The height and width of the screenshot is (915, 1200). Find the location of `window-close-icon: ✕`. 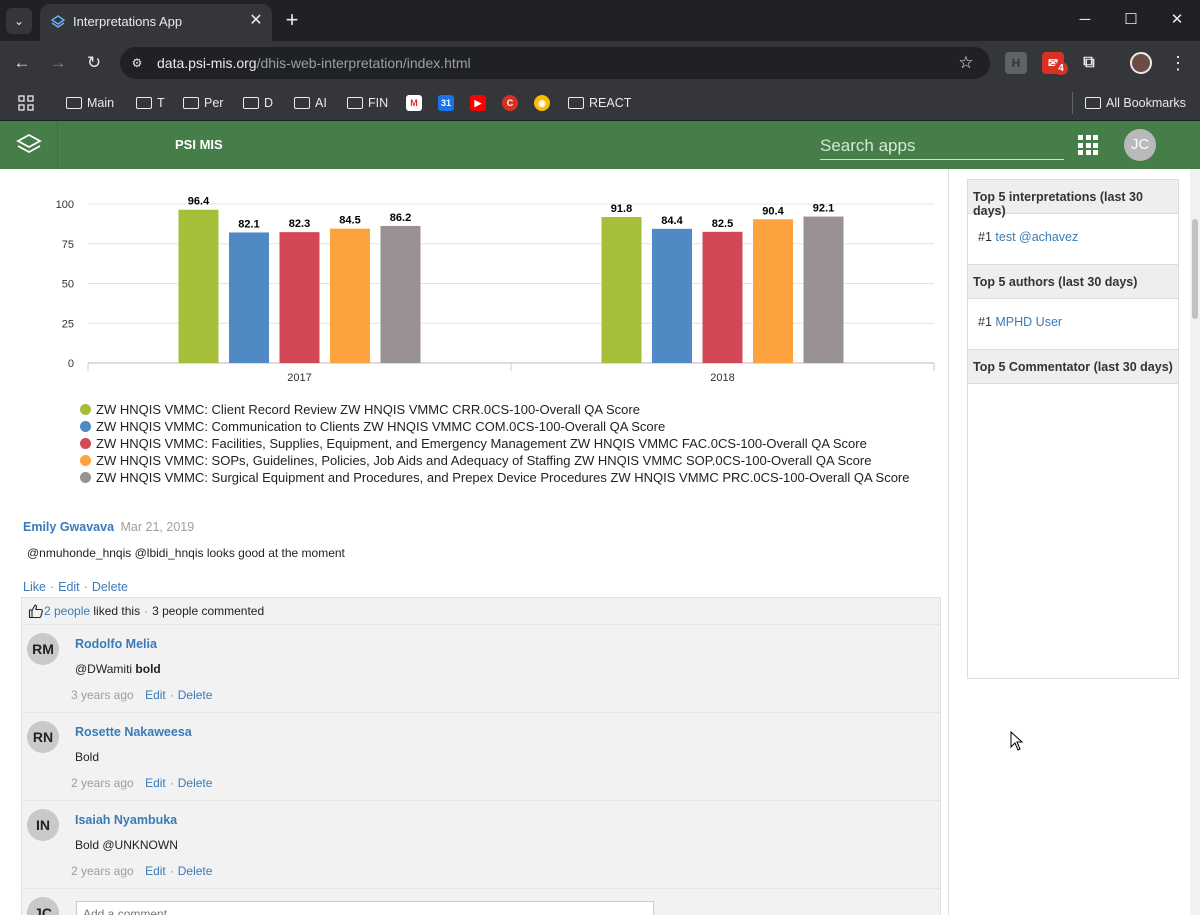

window-close-icon: ✕ is located at coordinates (1177, 20).